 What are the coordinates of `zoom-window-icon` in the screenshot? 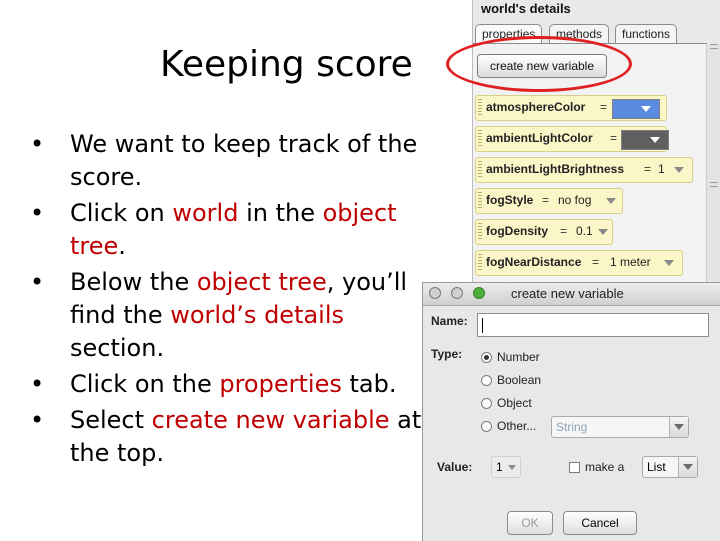 It's located at (479, 293).